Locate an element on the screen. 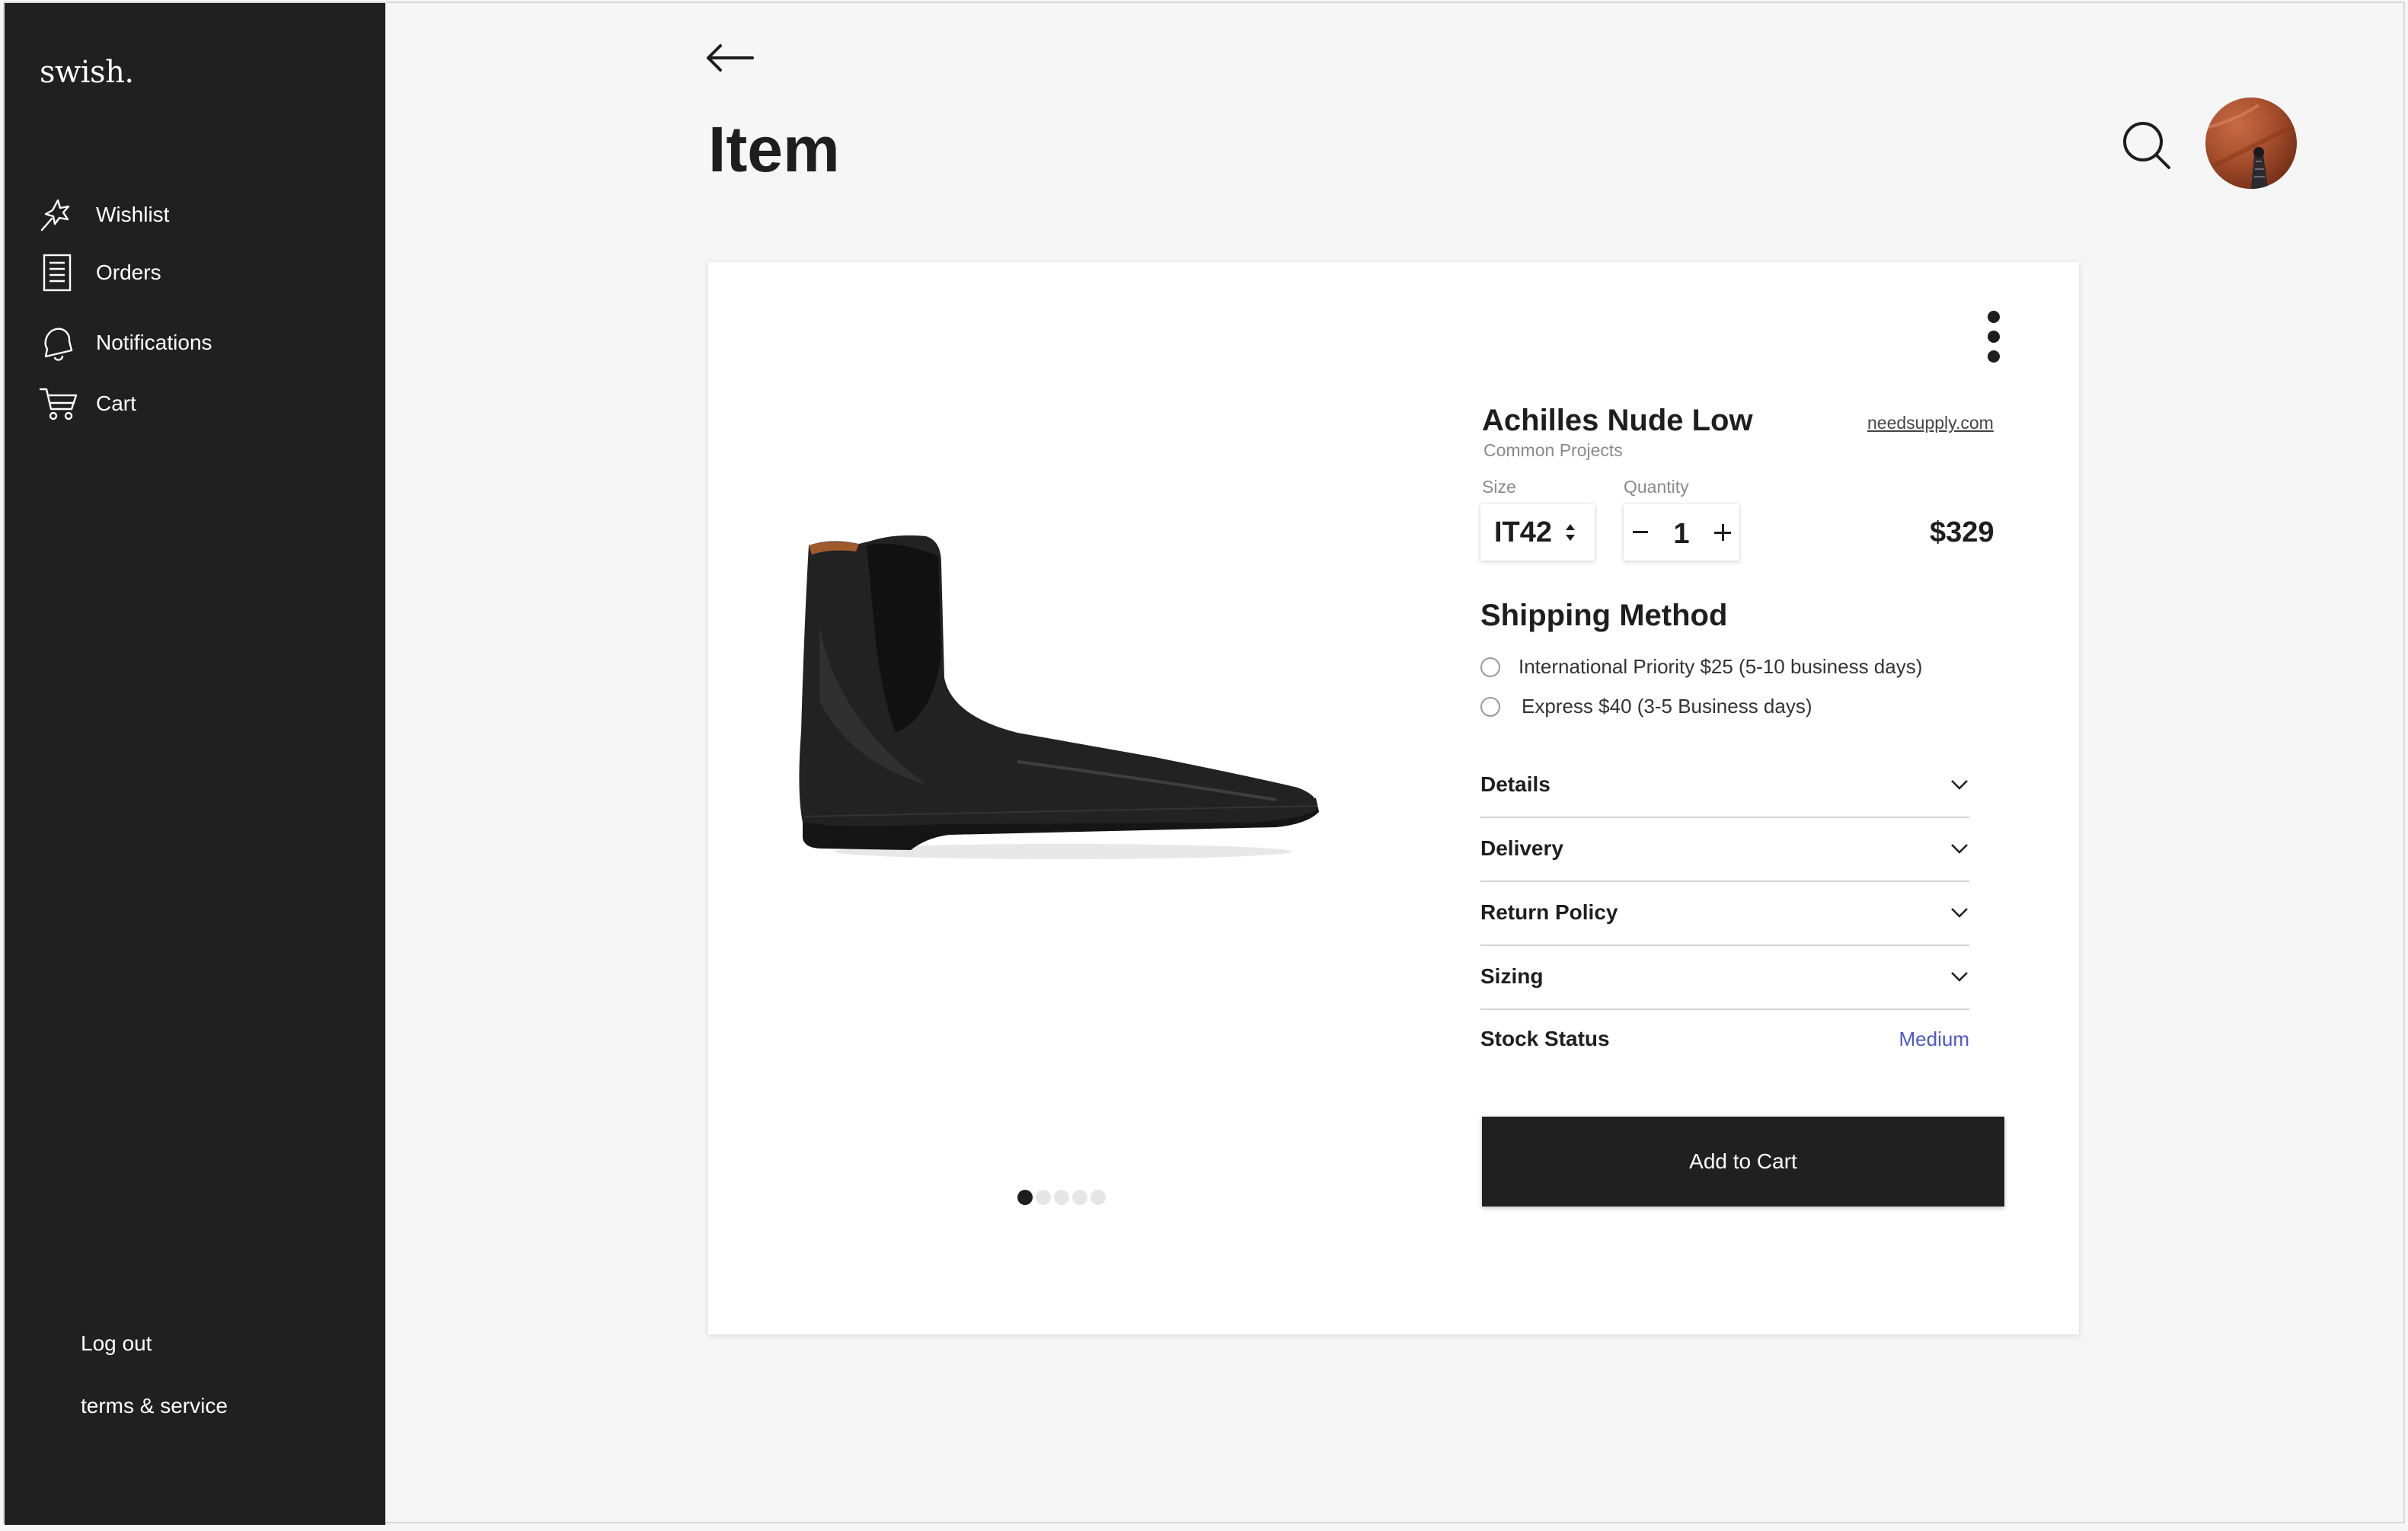 The height and width of the screenshot is (1531, 2408). stock-status-row: Stock Status Medium is located at coordinates (1725, 1038).